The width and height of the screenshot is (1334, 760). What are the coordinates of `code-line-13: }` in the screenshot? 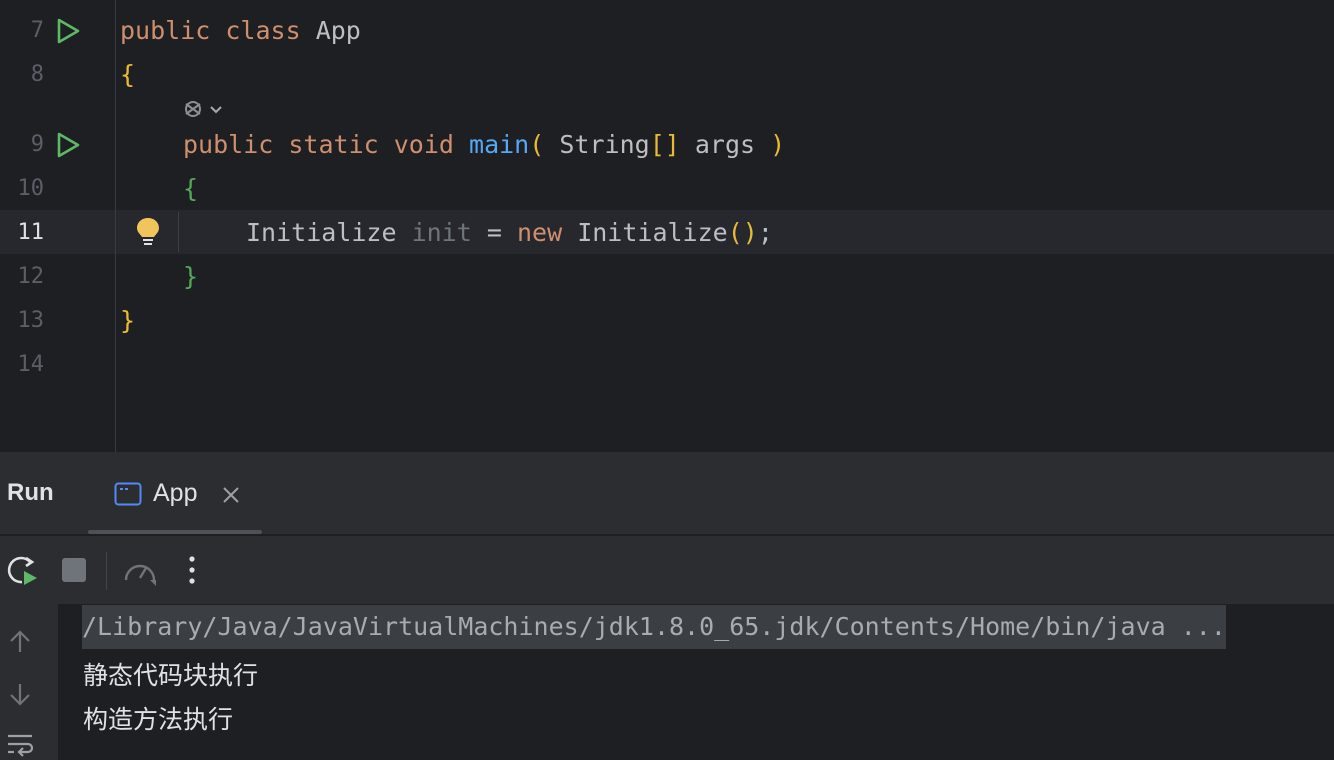 It's located at (128, 320).